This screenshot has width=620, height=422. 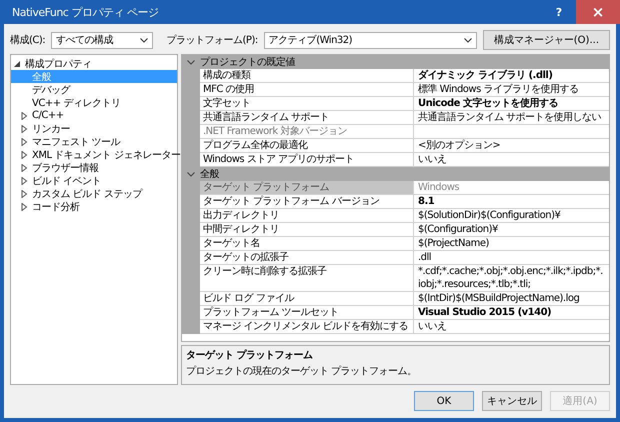 What do you see at coordinates (94, 141) in the screenshot?
I see `tree-item: マニフェスト ツール` at bounding box center [94, 141].